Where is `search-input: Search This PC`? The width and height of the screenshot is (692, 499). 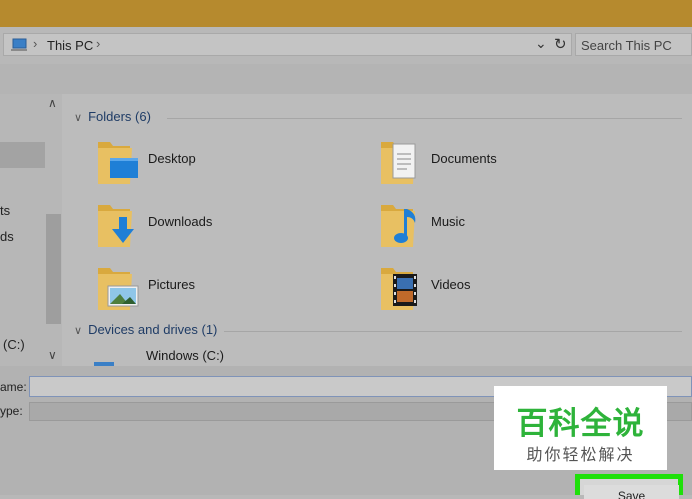 search-input: Search This PC is located at coordinates (633, 44).